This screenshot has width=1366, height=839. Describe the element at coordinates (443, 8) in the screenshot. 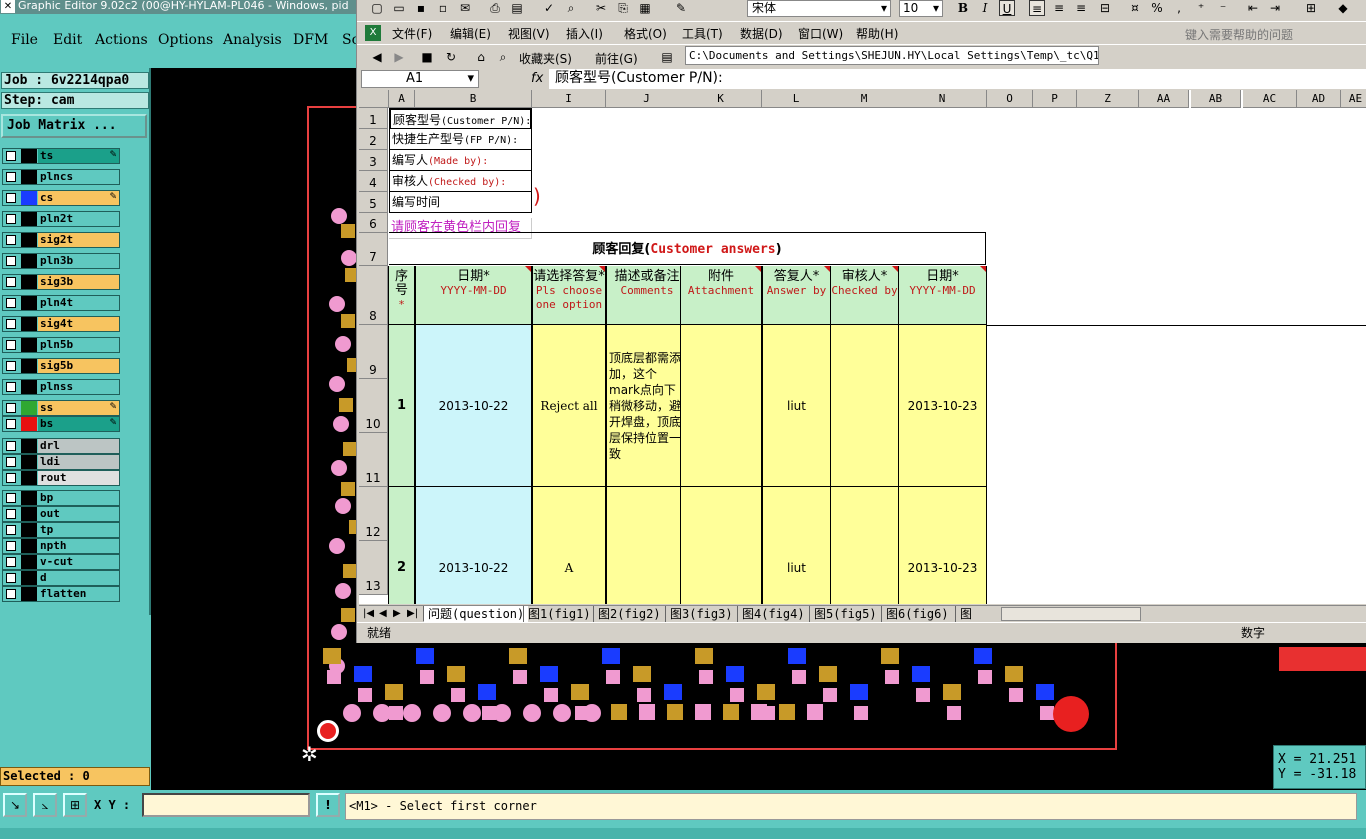

I see `permission-icon: ▫` at that location.